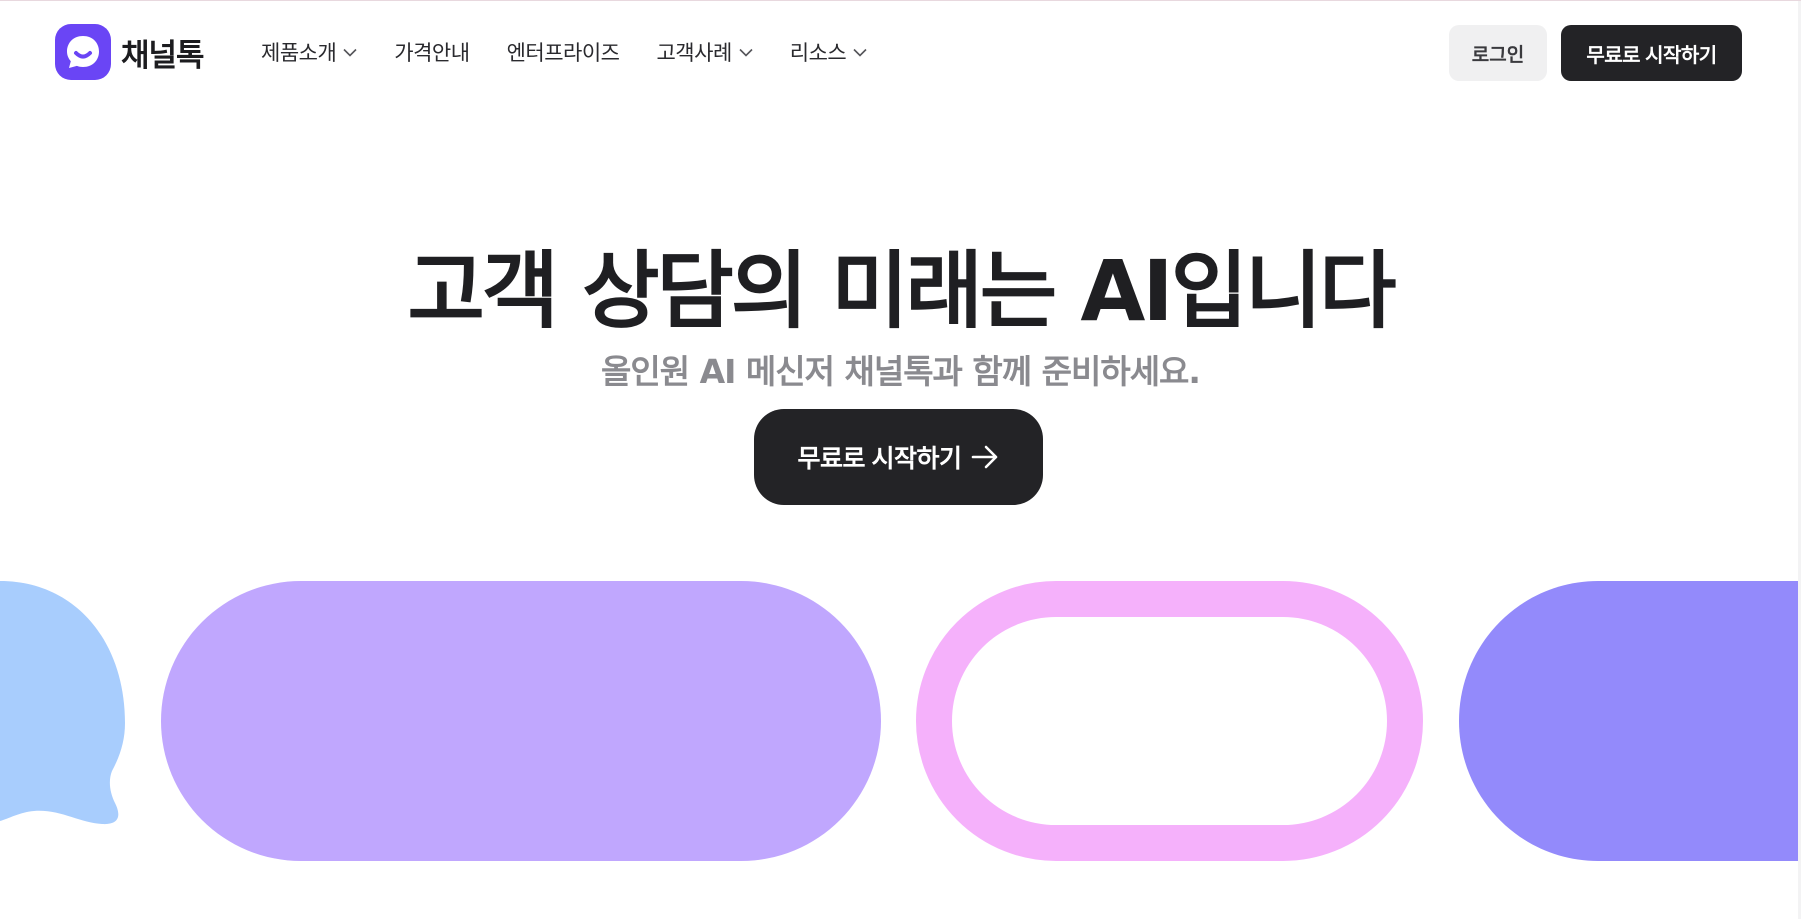  I want to click on arrow-right-icon, so click(985, 457).